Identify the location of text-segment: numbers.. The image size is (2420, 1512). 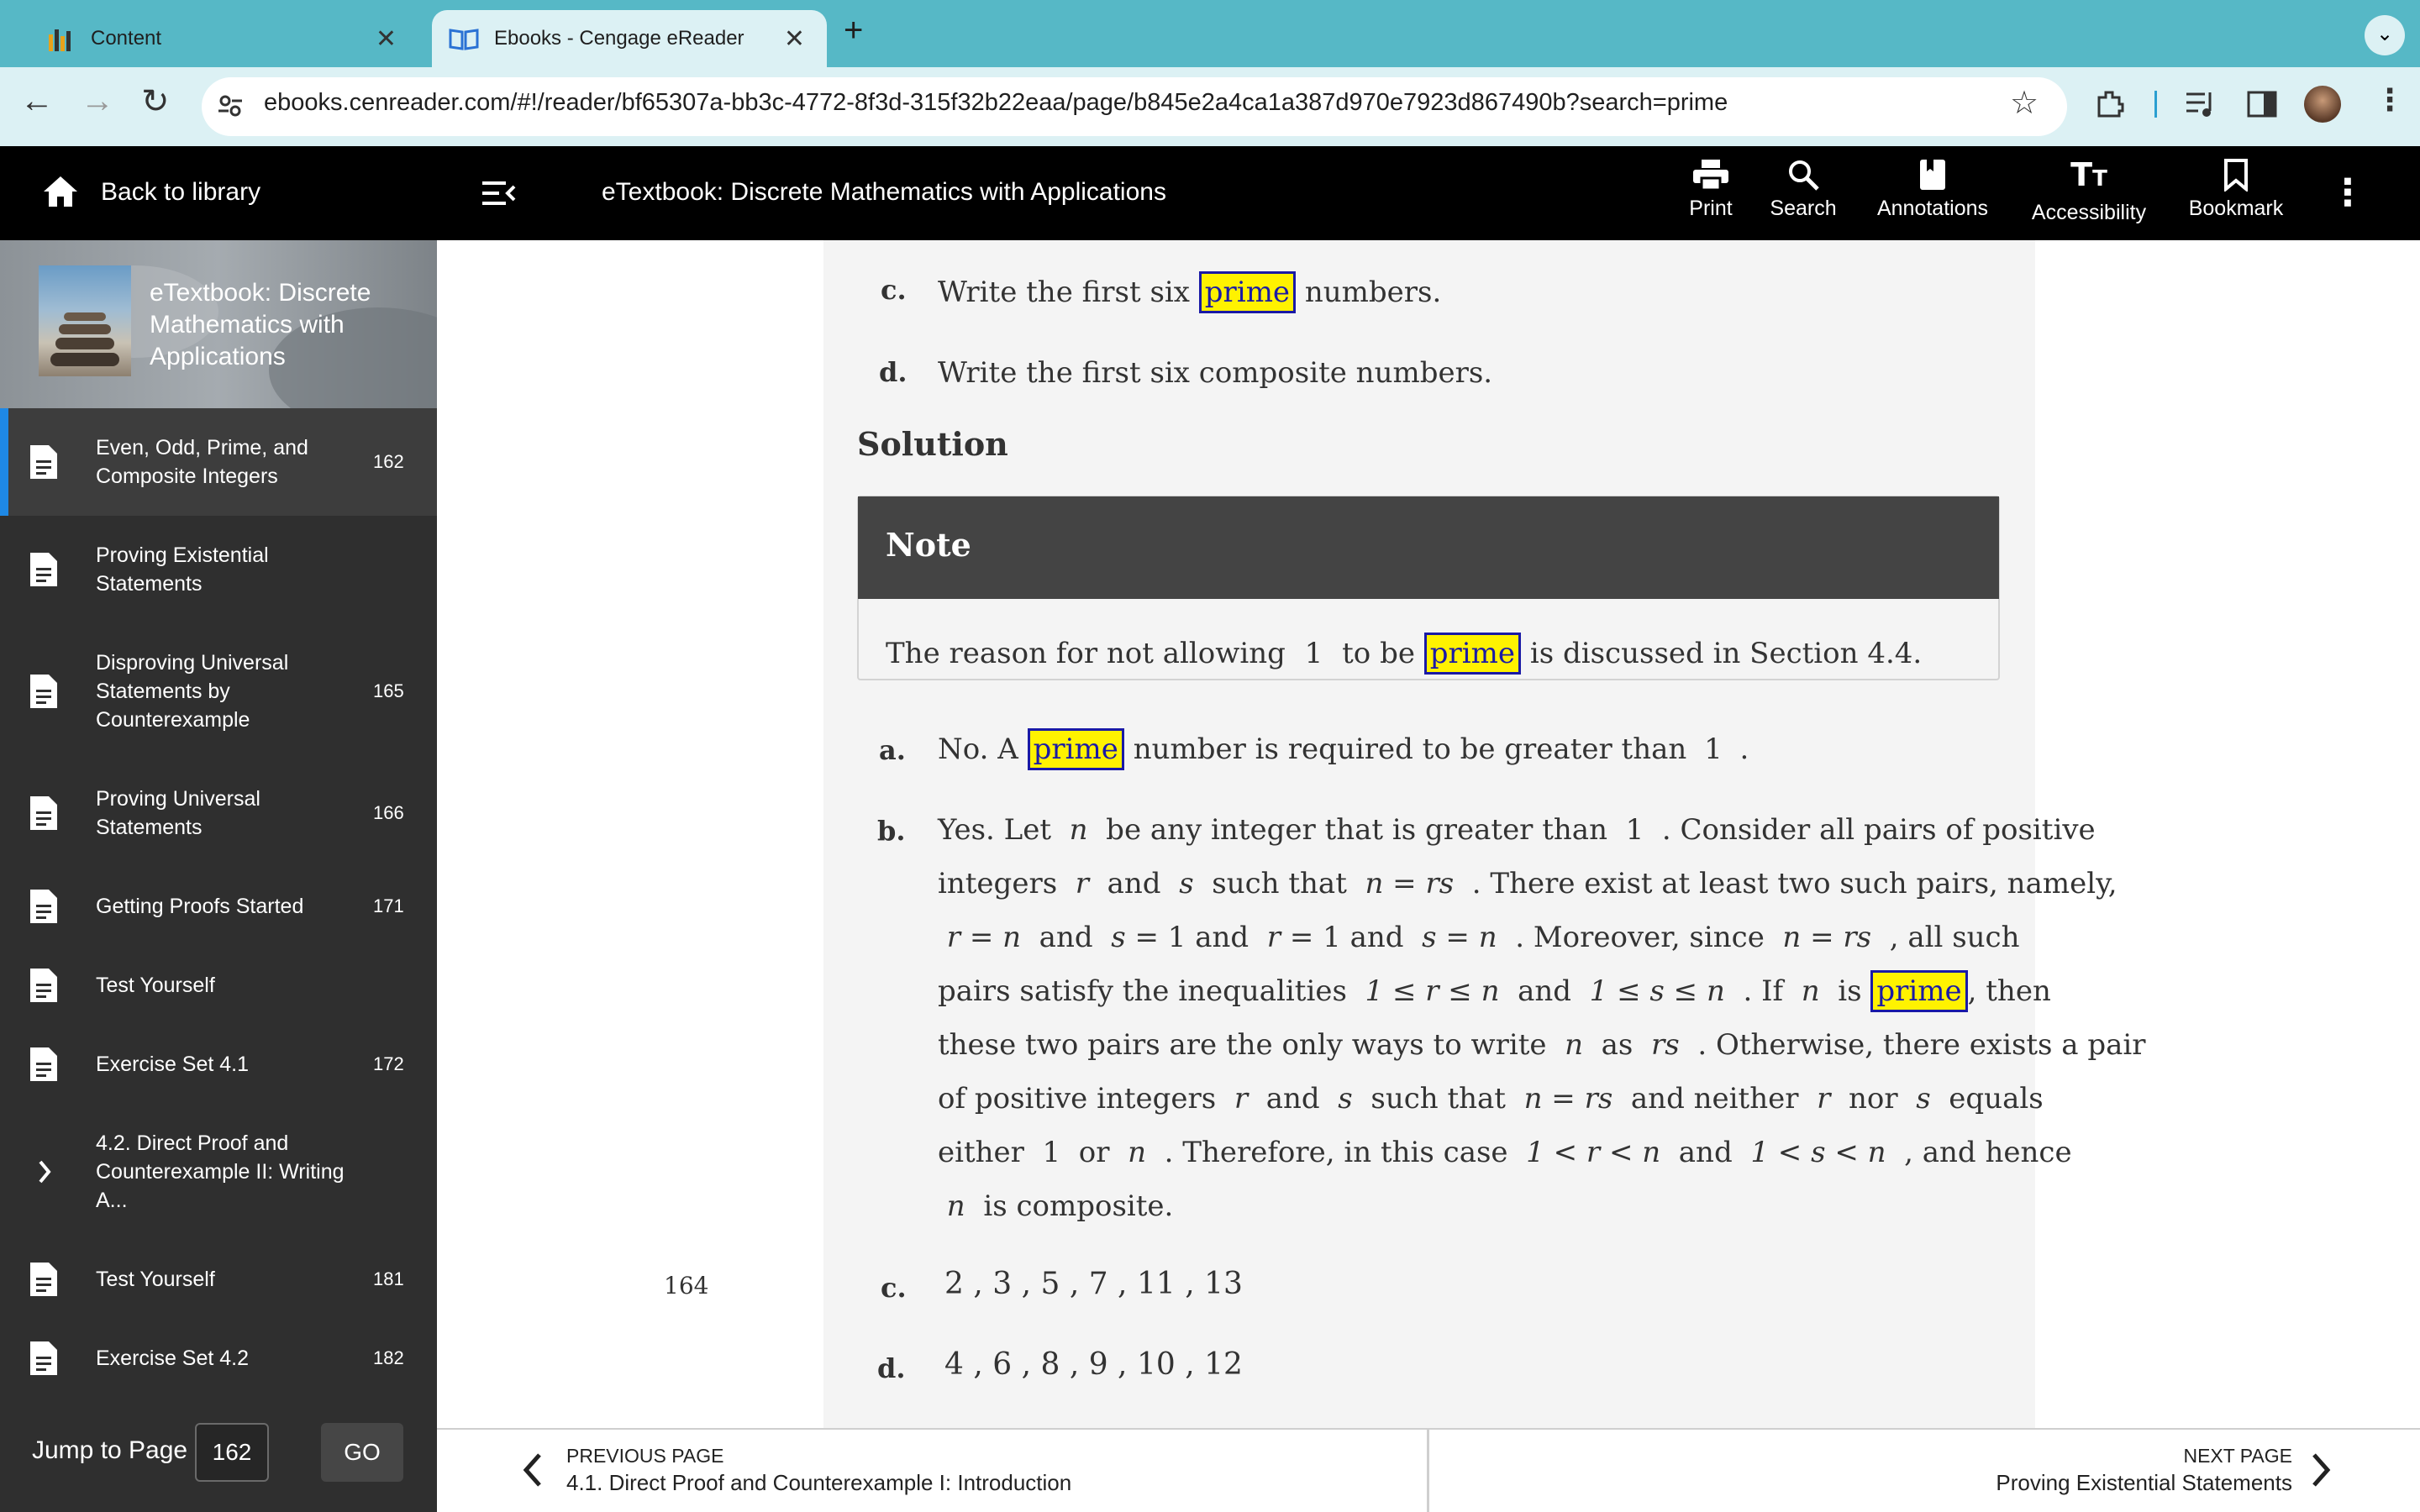
(1373, 292).